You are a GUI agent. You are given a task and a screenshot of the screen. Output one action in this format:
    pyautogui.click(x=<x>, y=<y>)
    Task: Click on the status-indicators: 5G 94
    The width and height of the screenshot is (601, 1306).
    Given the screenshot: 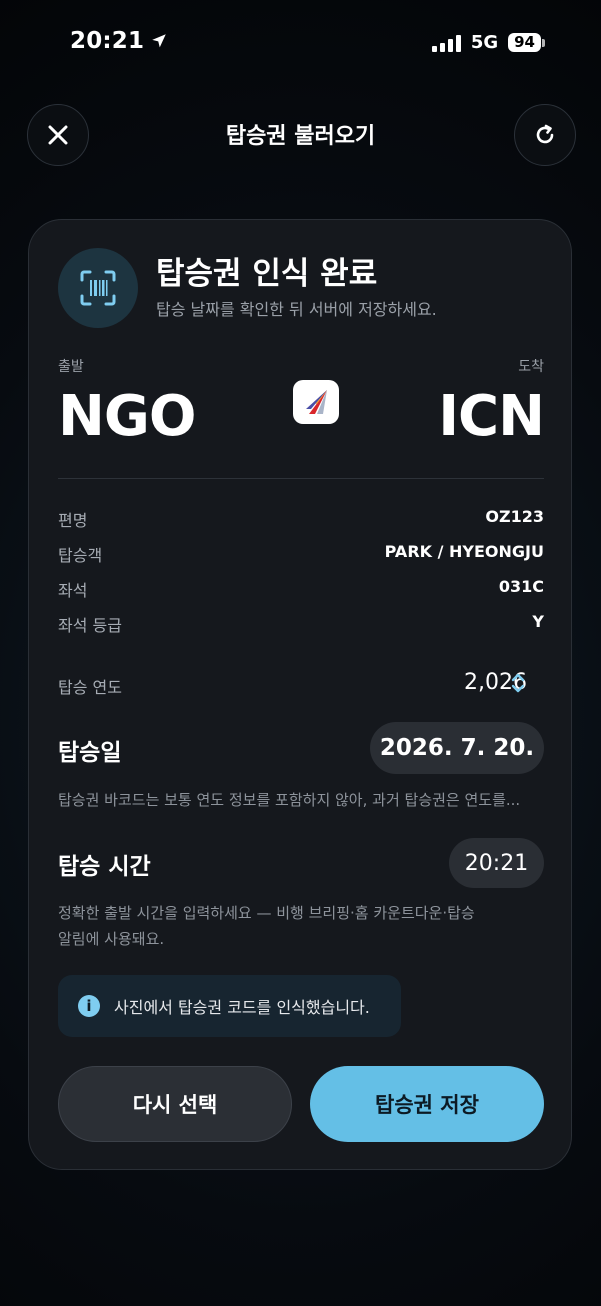 What is the action you would take?
    pyautogui.click(x=488, y=42)
    